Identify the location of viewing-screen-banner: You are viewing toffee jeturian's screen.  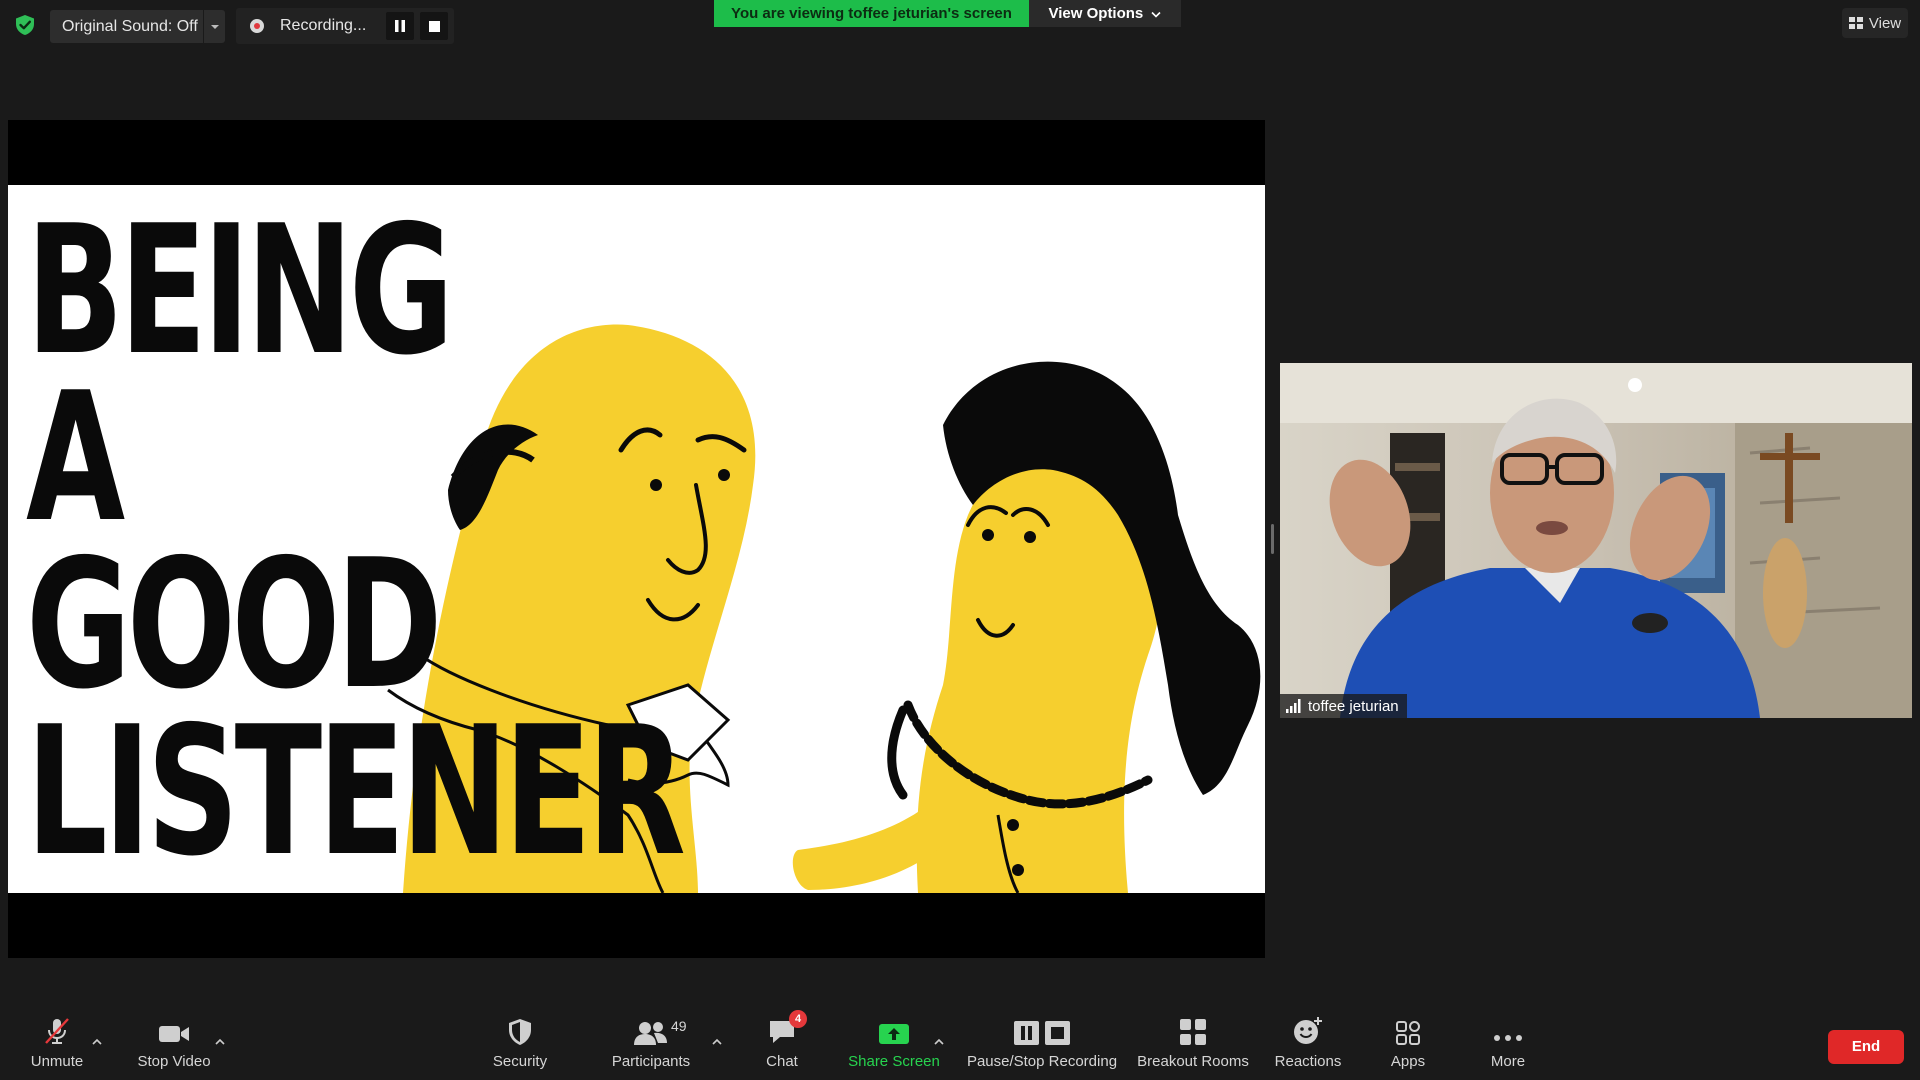
(871, 13).